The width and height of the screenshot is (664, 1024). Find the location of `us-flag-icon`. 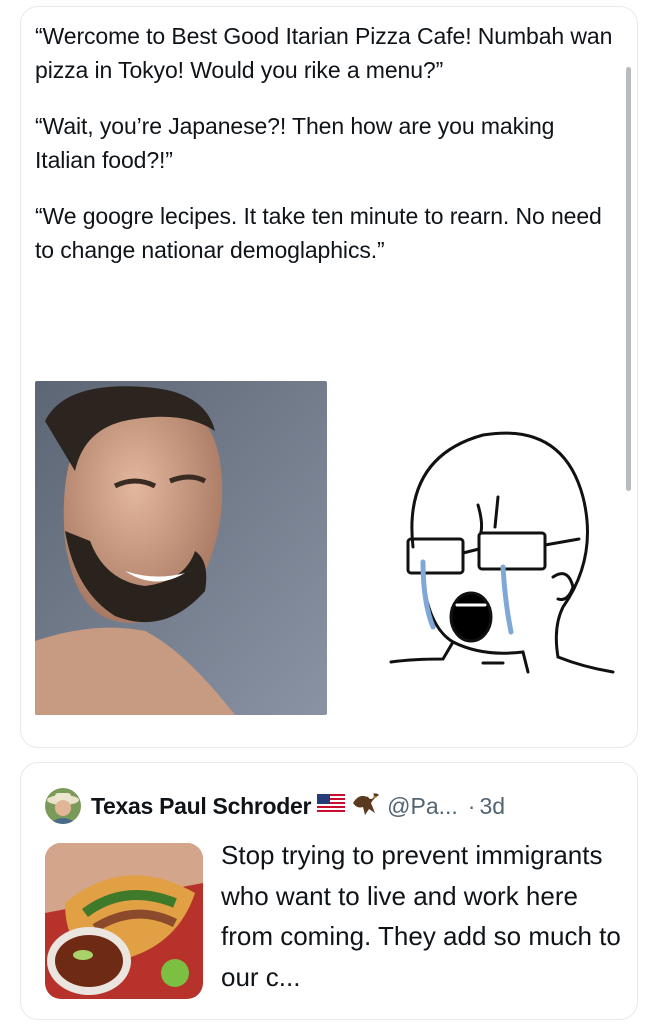

us-flag-icon is located at coordinates (331, 806).